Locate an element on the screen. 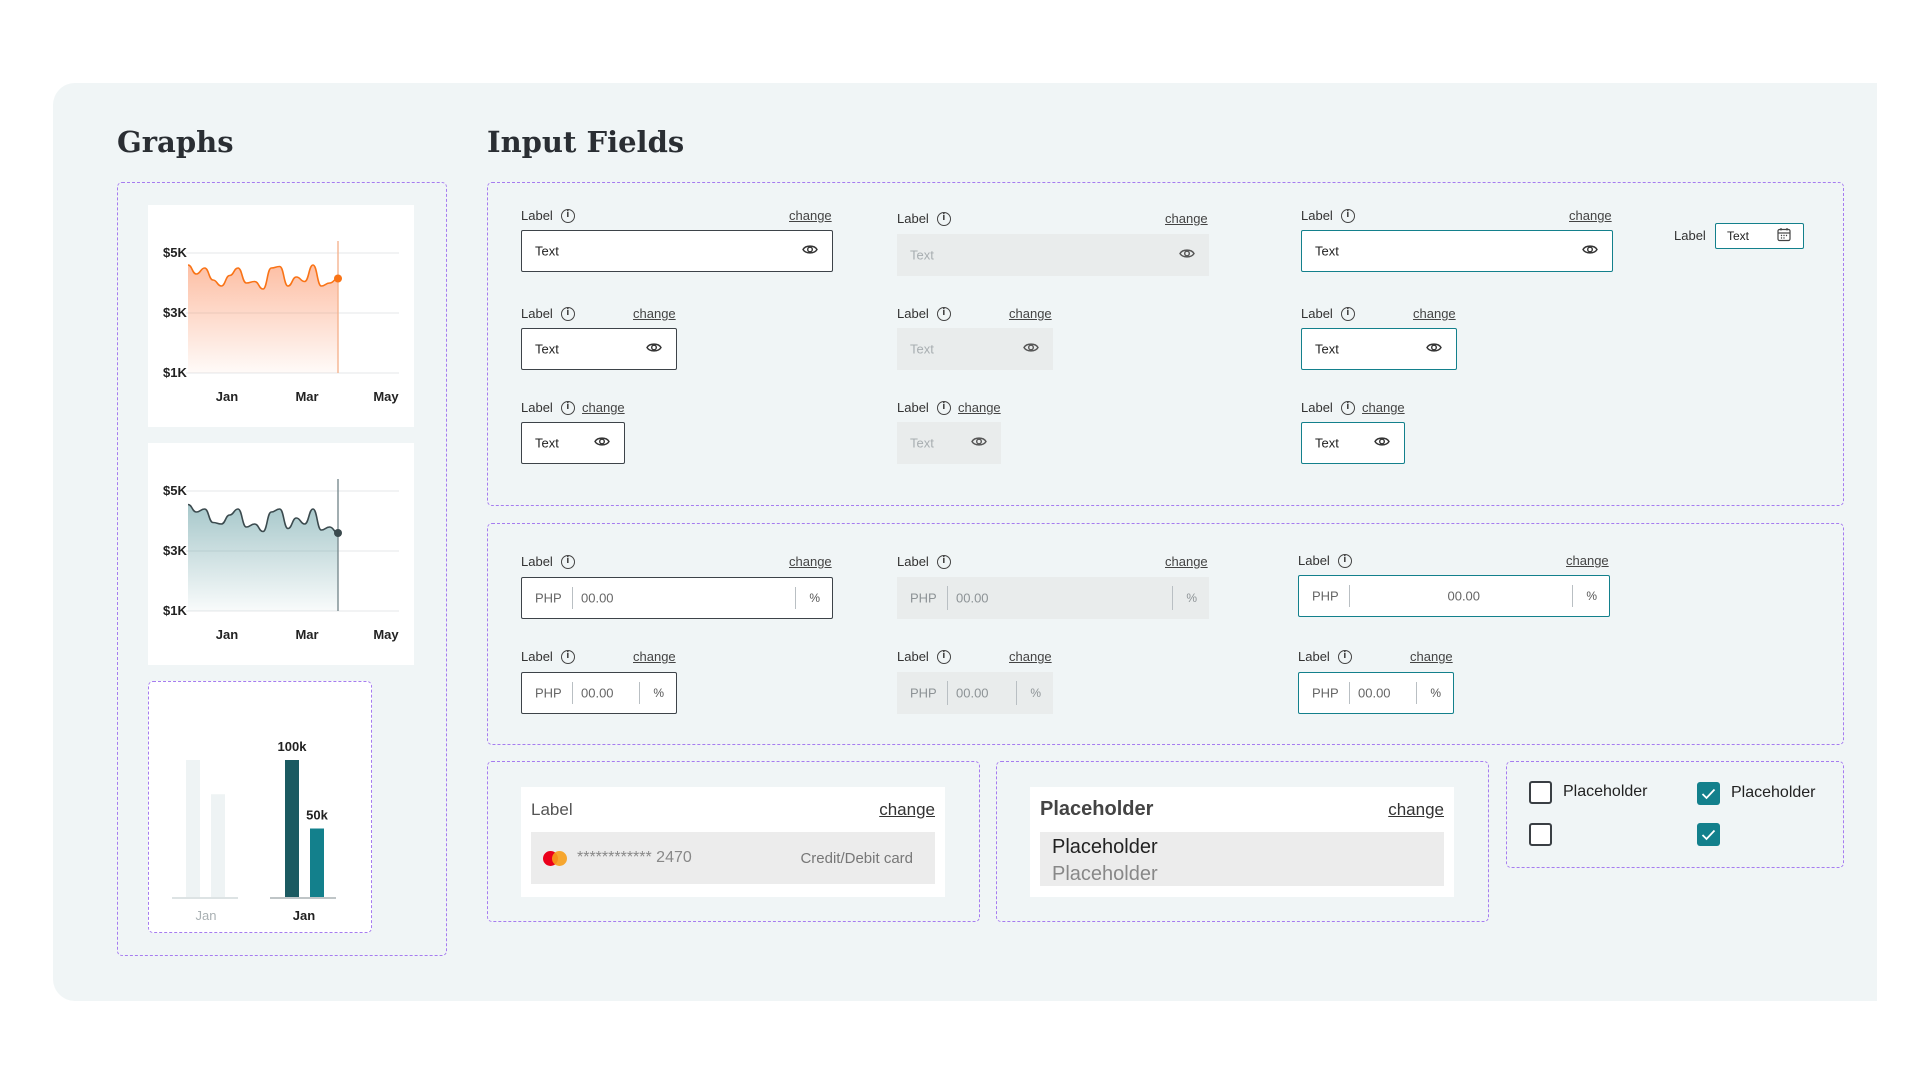  masked-card-number: ************ 2470 is located at coordinates (634, 857).